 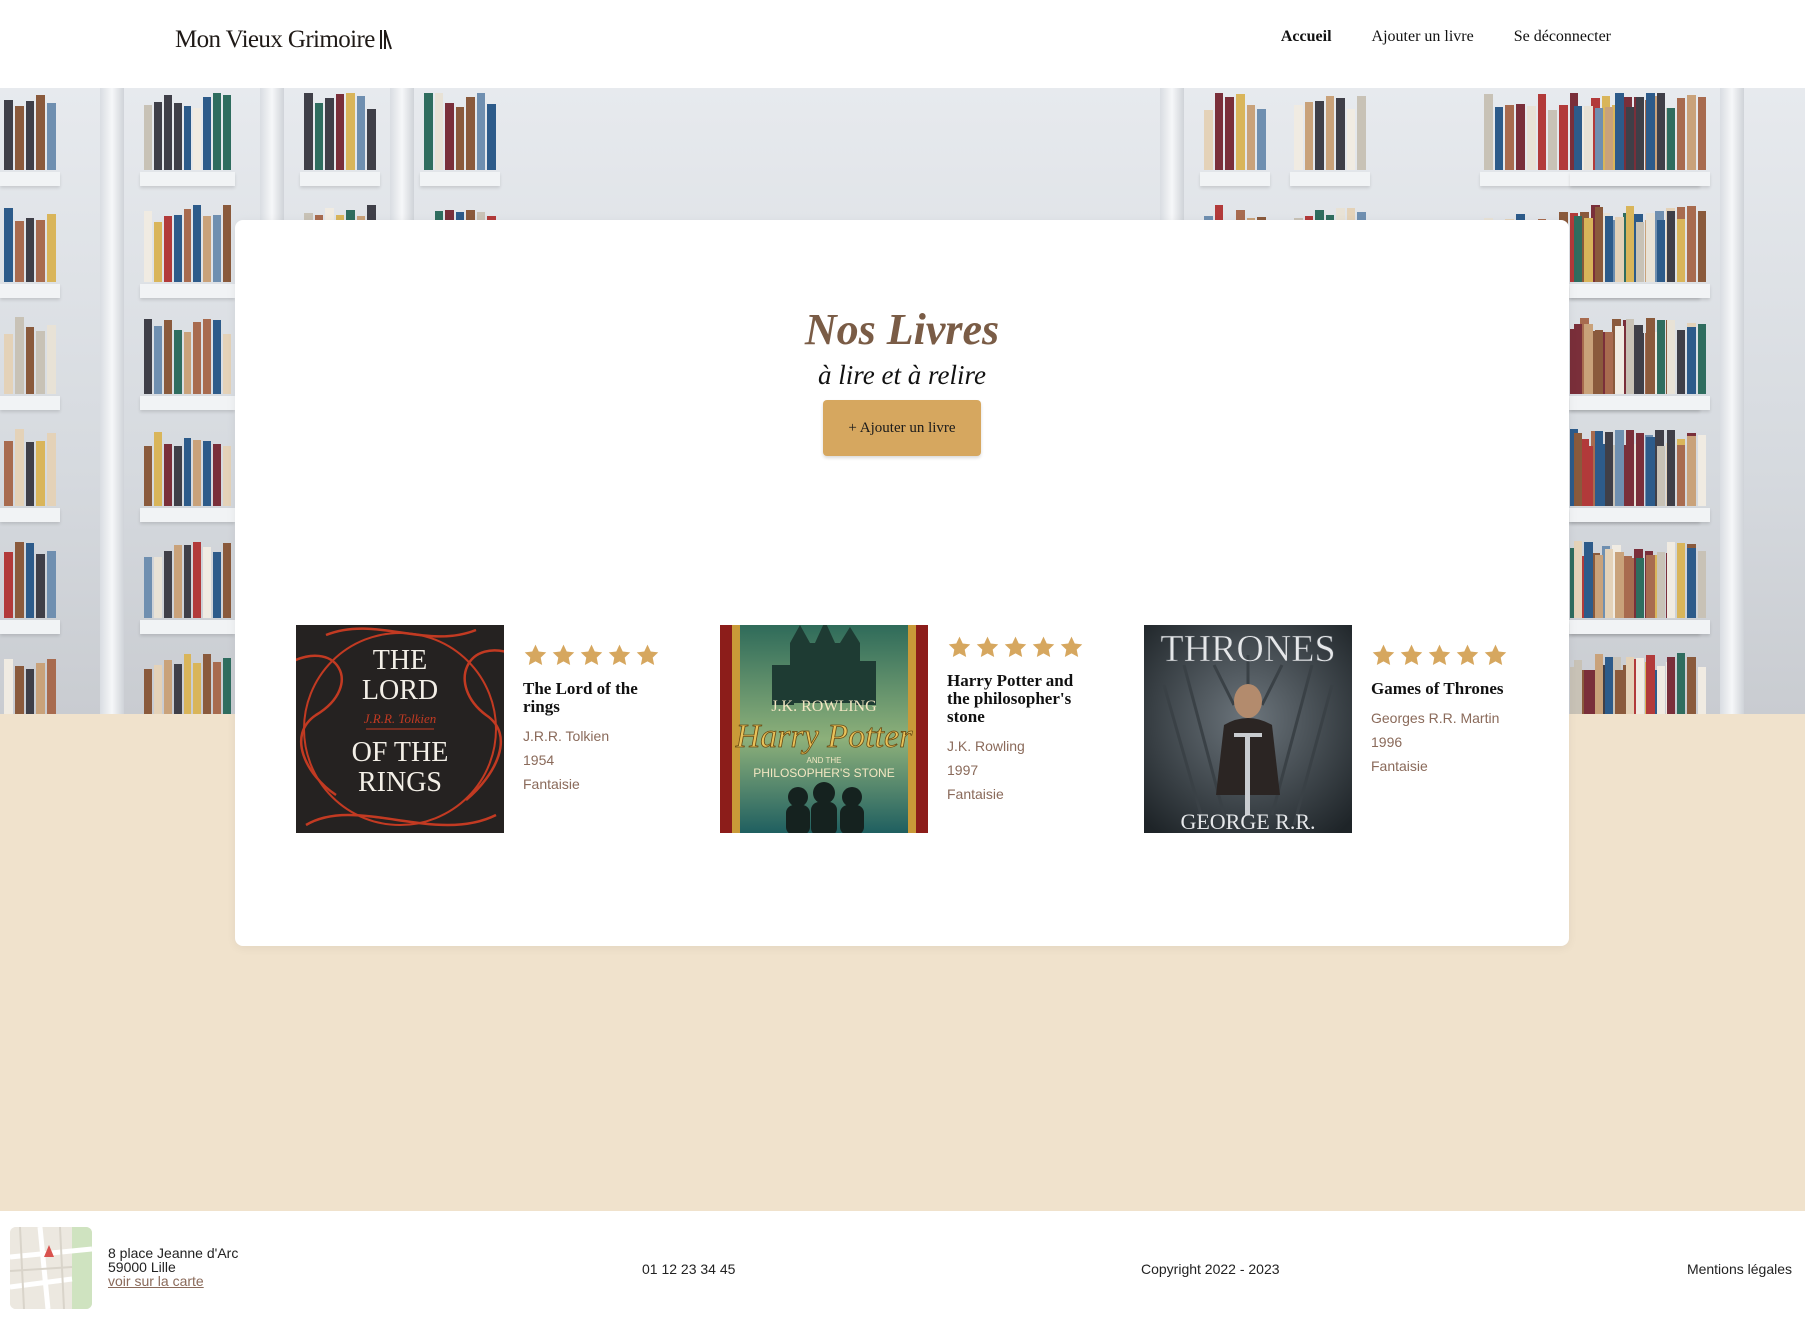 I want to click on book-title: The Lord of the rings, so click(x=598, y=698).